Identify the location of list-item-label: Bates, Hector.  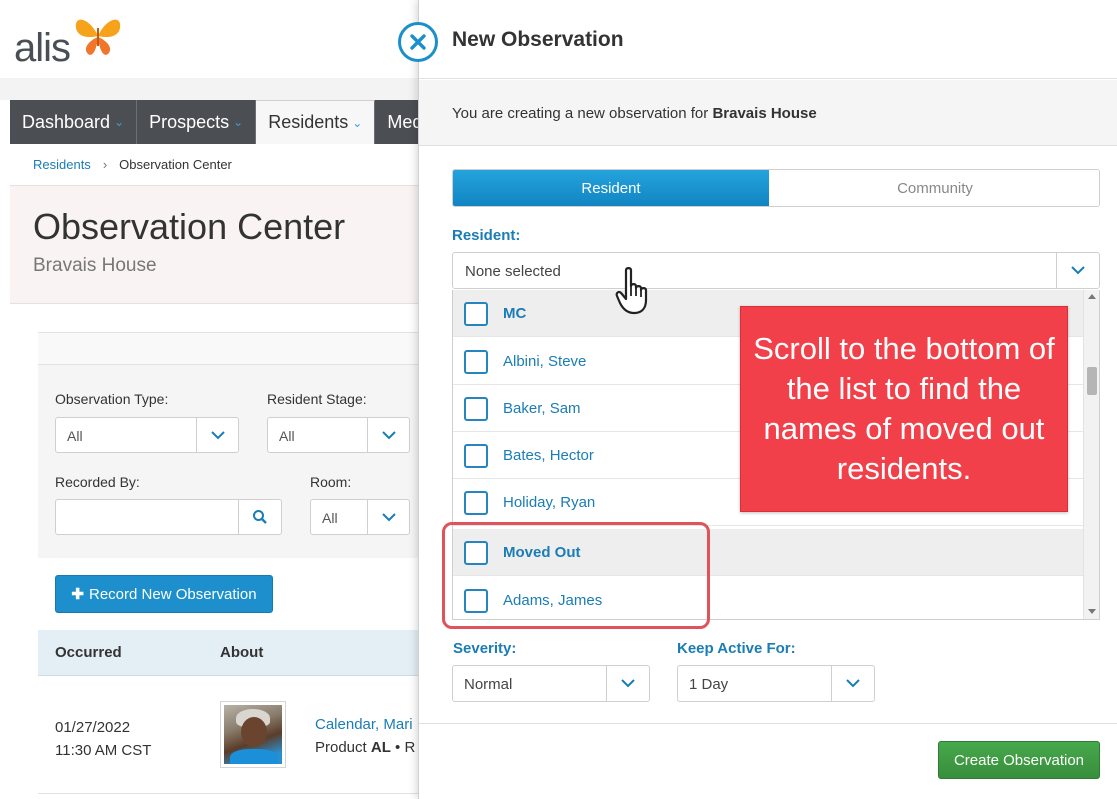
(548, 455).